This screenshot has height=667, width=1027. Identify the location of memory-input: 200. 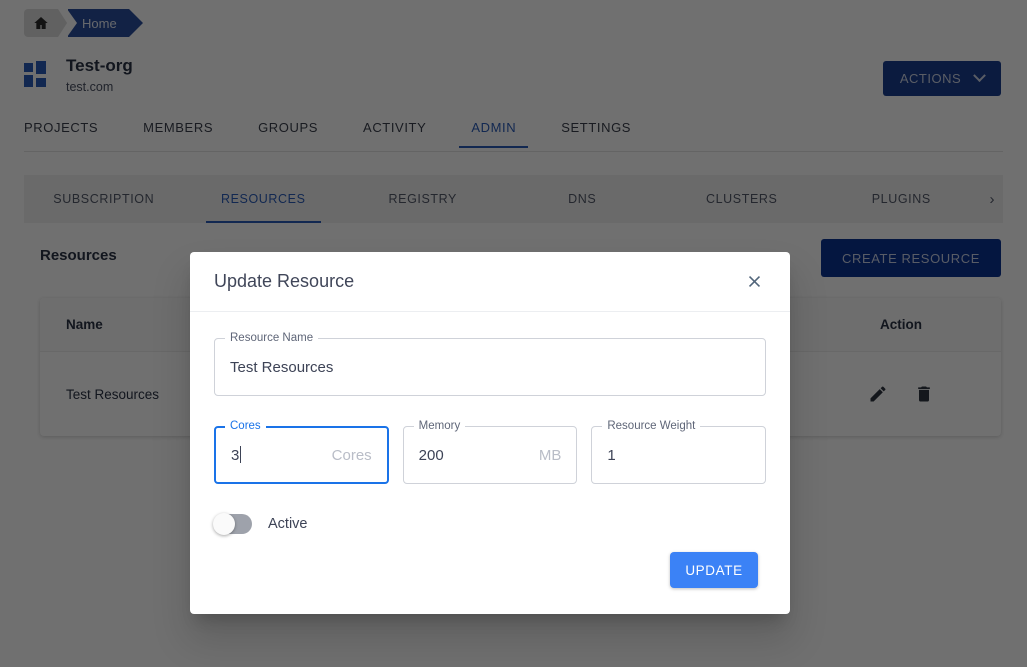
(479, 455).